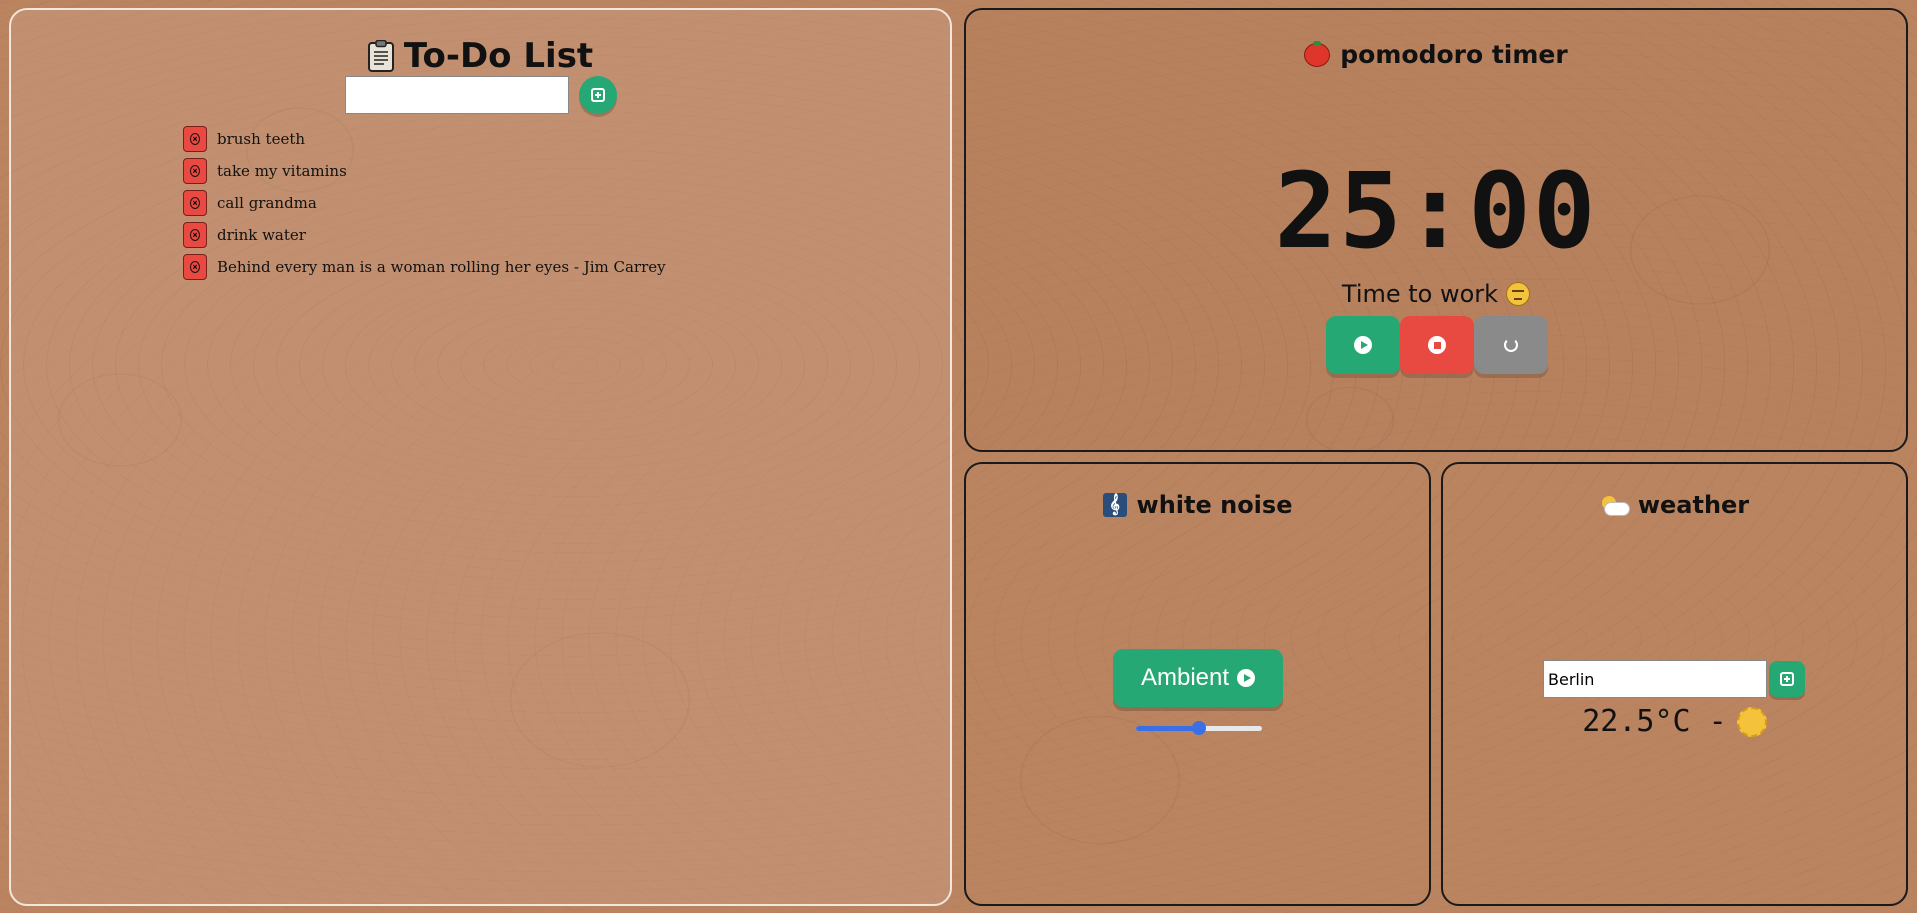  Describe the element at coordinates (424, 171) in the screenshot. I see `list-item: × take my vitamins` at that location.